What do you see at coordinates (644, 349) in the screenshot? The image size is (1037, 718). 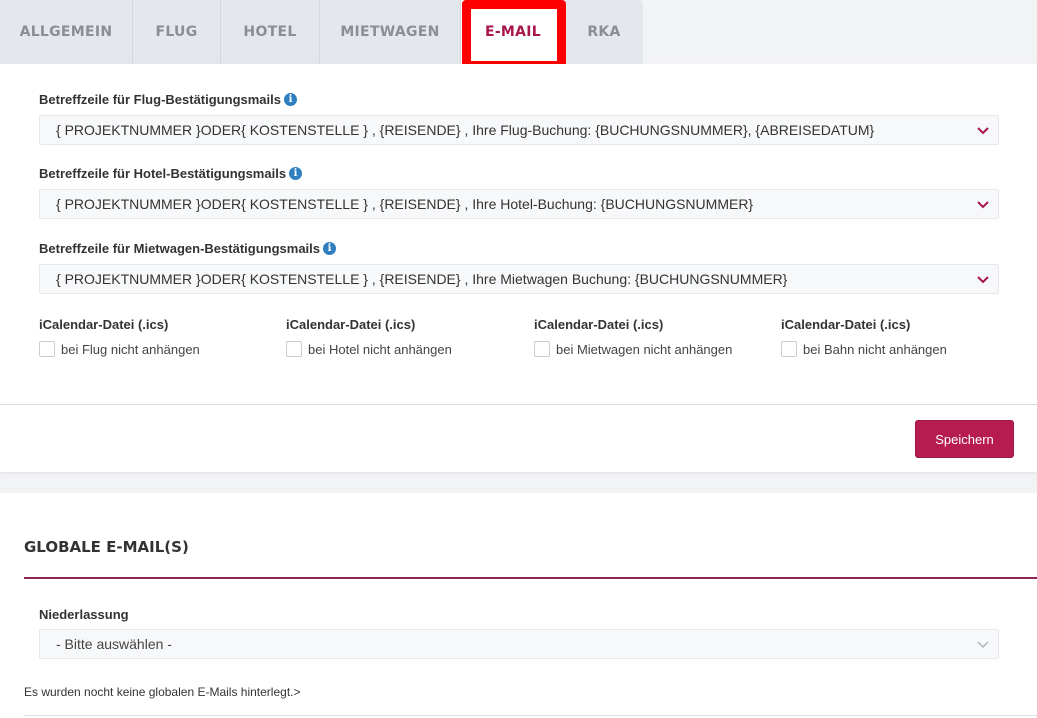 I see `ics-option-label: bei Mietwagen nicht anhängen` at bounding box center [644, 349].